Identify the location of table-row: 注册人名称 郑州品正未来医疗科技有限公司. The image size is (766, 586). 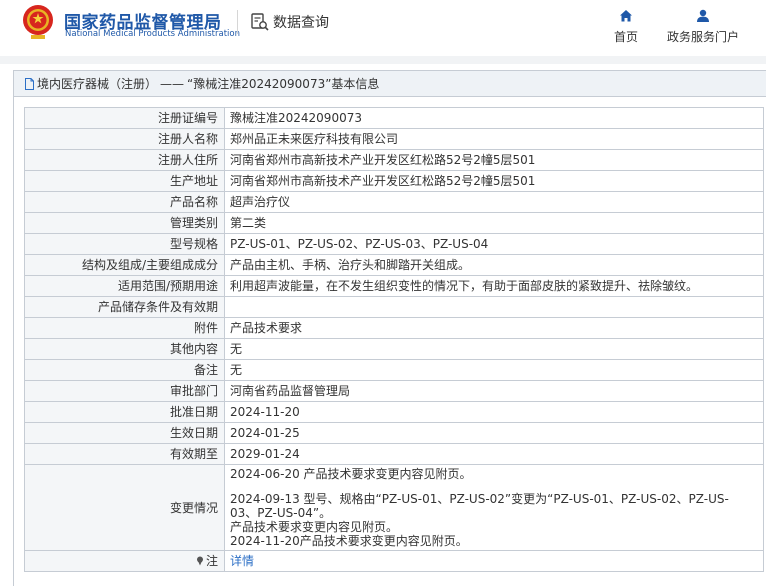
(394, 139).